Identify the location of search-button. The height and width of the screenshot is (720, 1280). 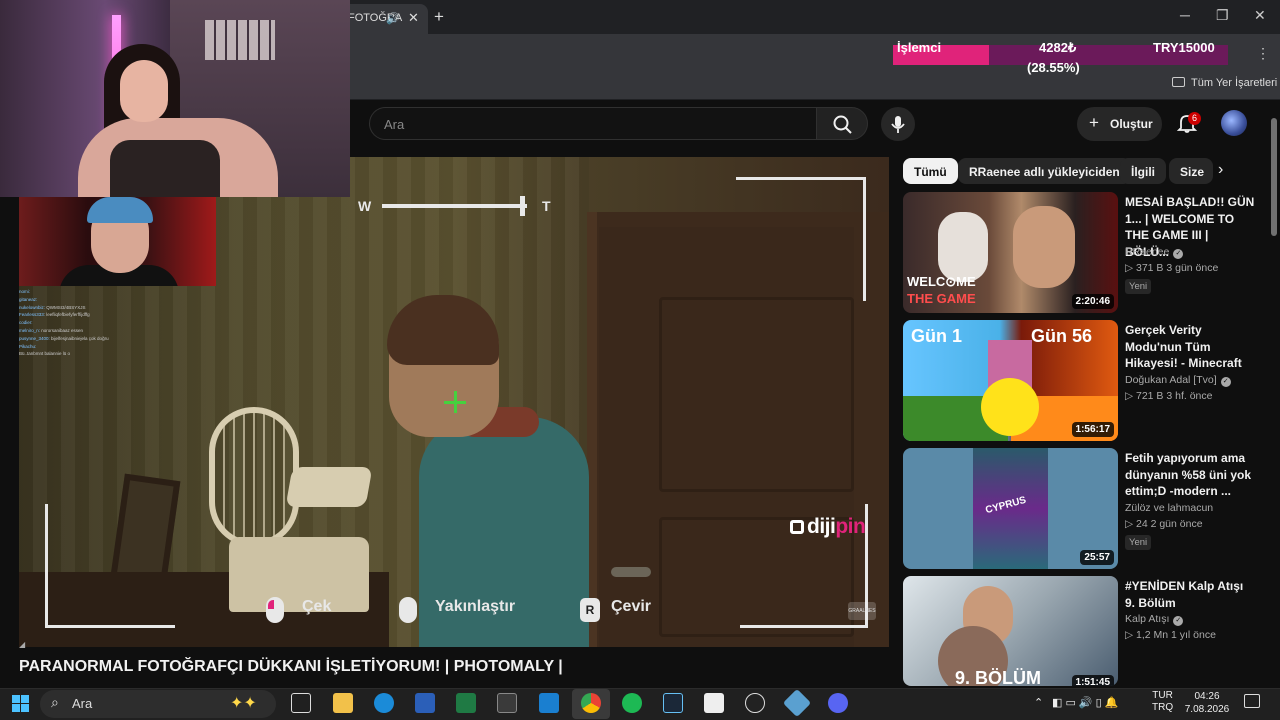
(842, 123).